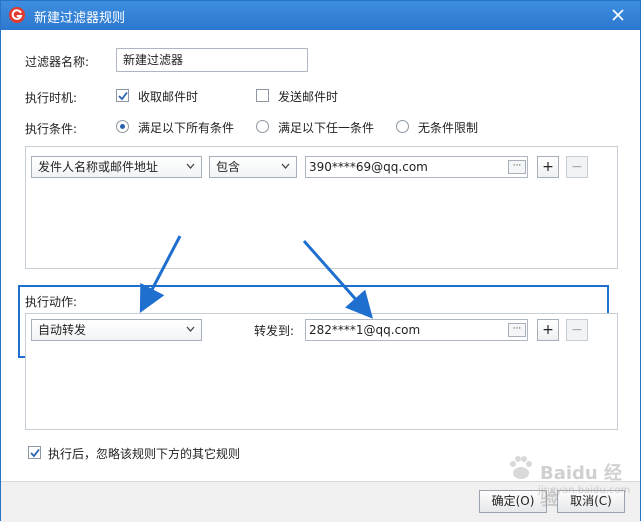 This screenshot has height=522, width=641. What do you see at coordinates (365, 330) in the screenshot?
I see `forward-address-text: 282****1@qq.com` at bounding box center [365, 330].